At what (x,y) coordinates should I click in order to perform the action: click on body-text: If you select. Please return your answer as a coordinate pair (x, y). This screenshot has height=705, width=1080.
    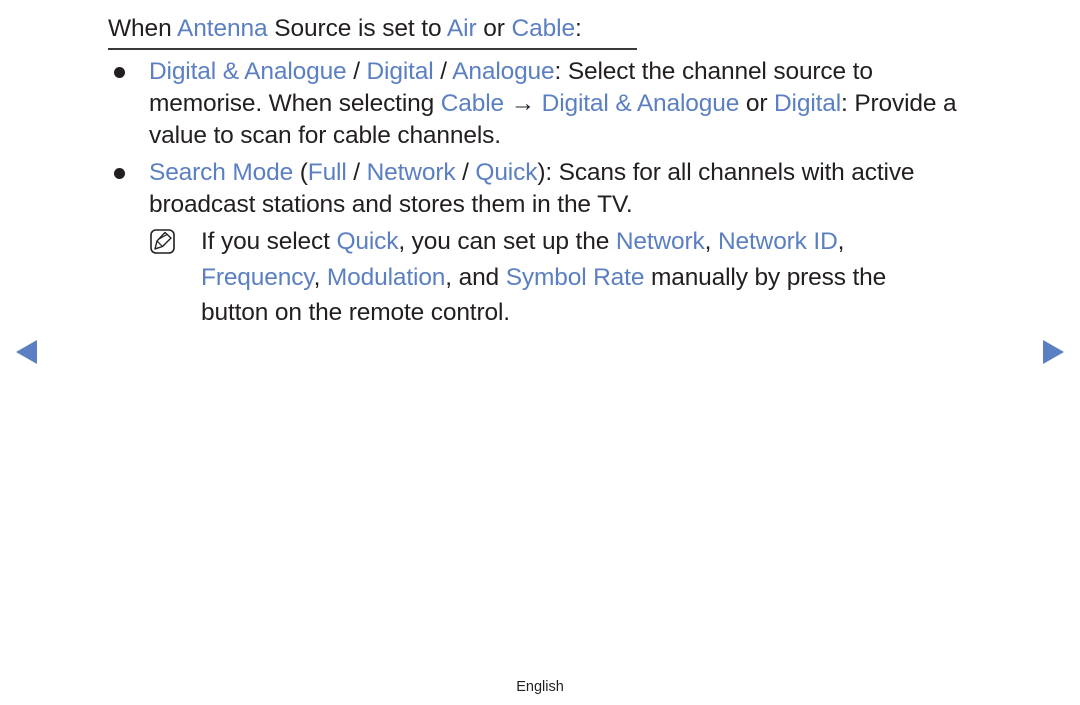
    Looking at the image, I should click on (269, 241).